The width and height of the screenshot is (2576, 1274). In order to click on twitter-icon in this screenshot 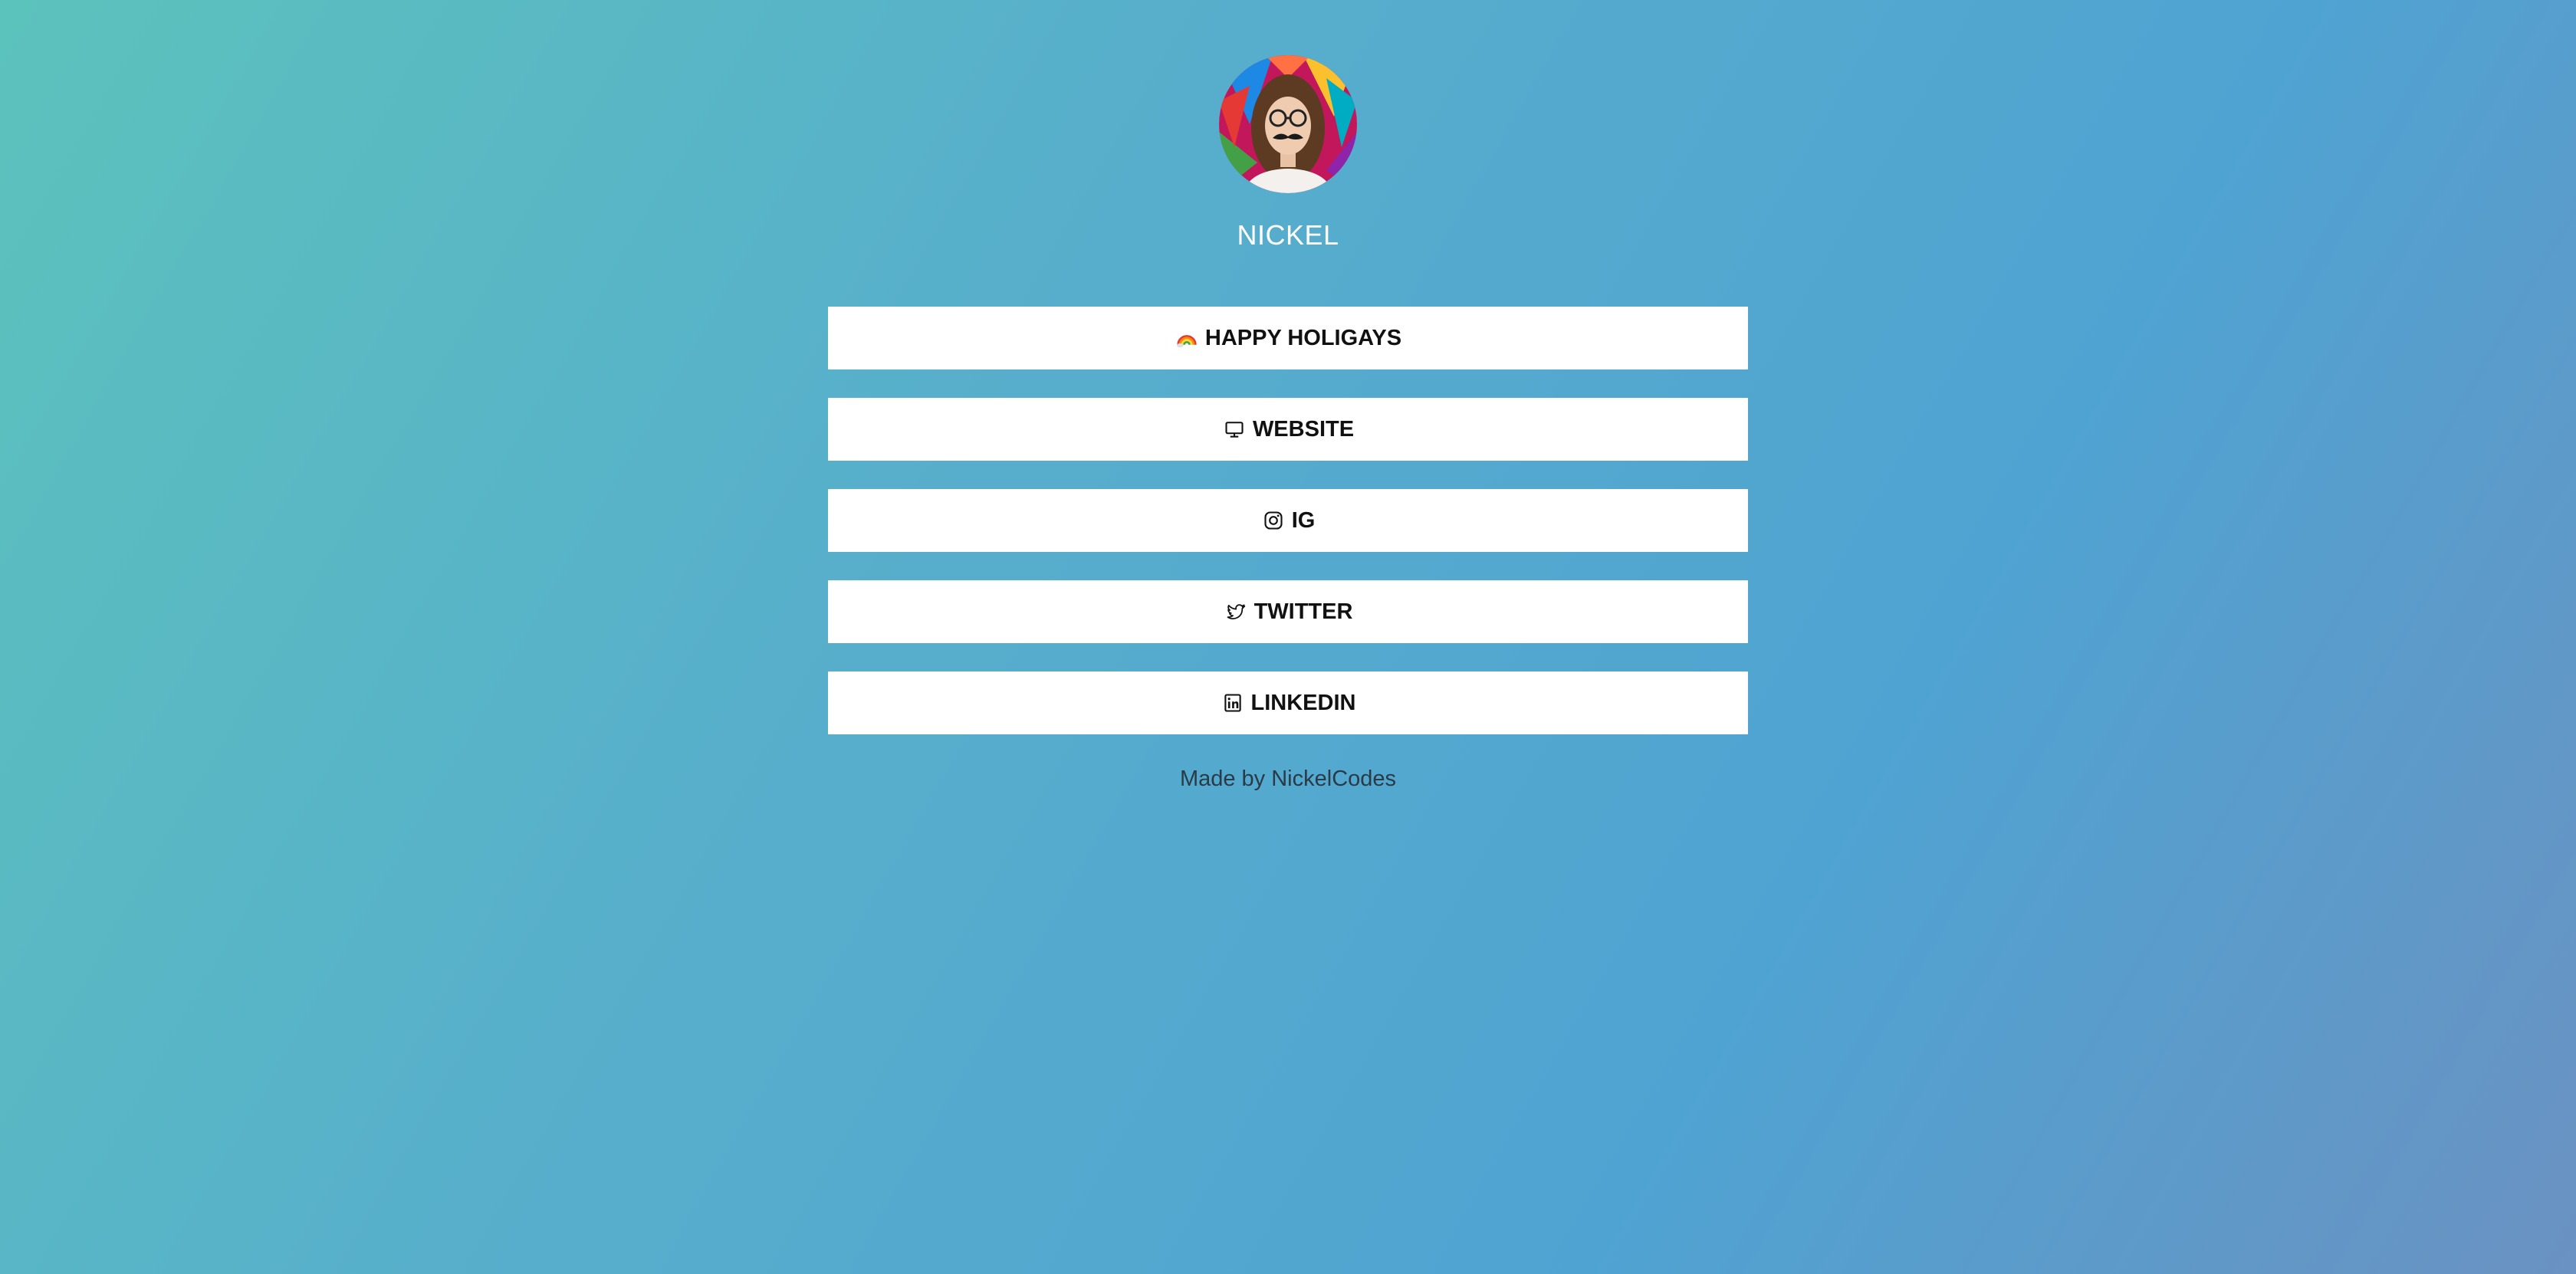, I will do `click(1236, 611)`.